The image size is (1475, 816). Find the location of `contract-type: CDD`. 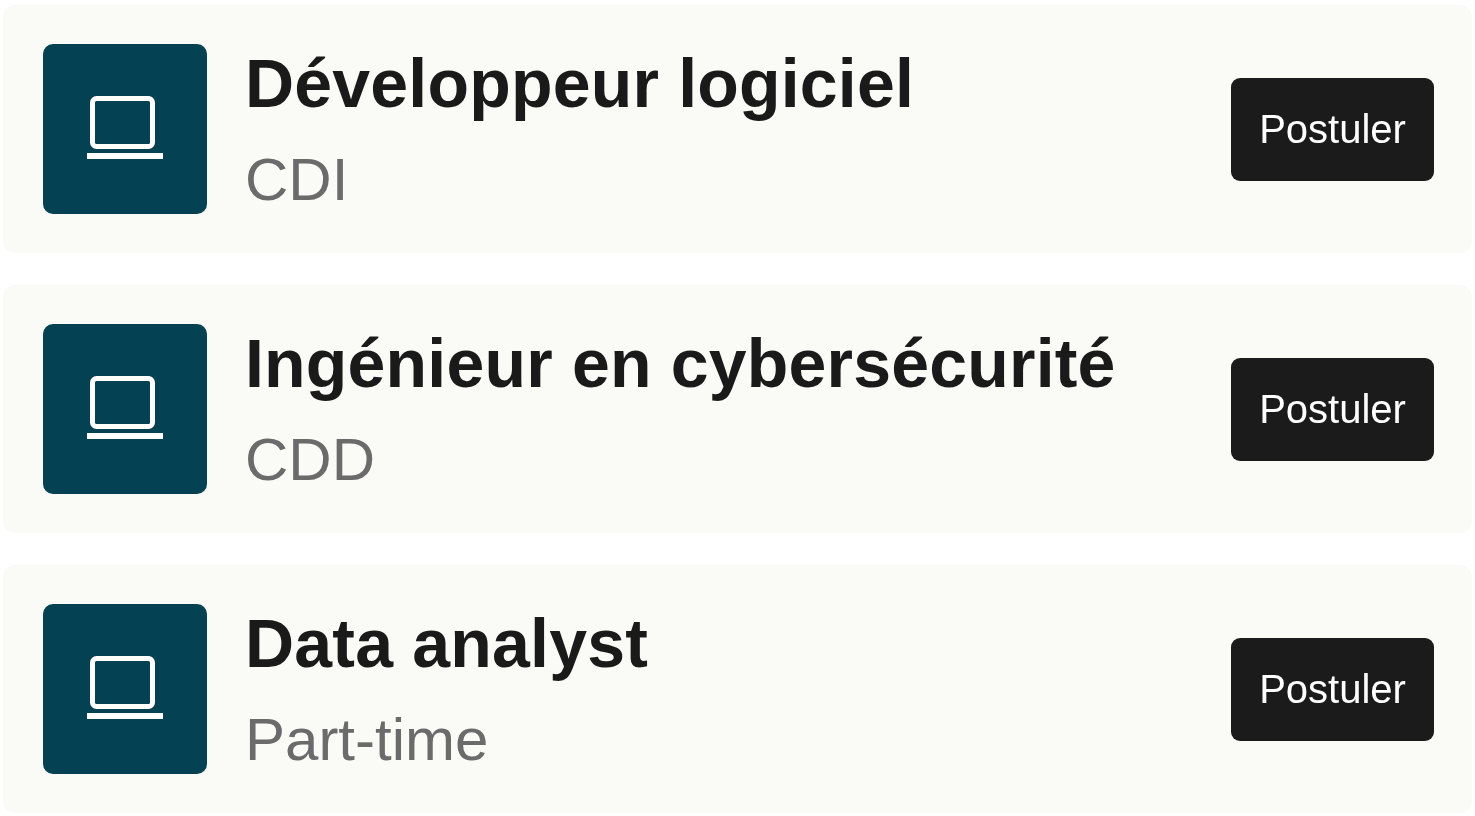

contract-type: CDD is located at coordinates (310, 459).